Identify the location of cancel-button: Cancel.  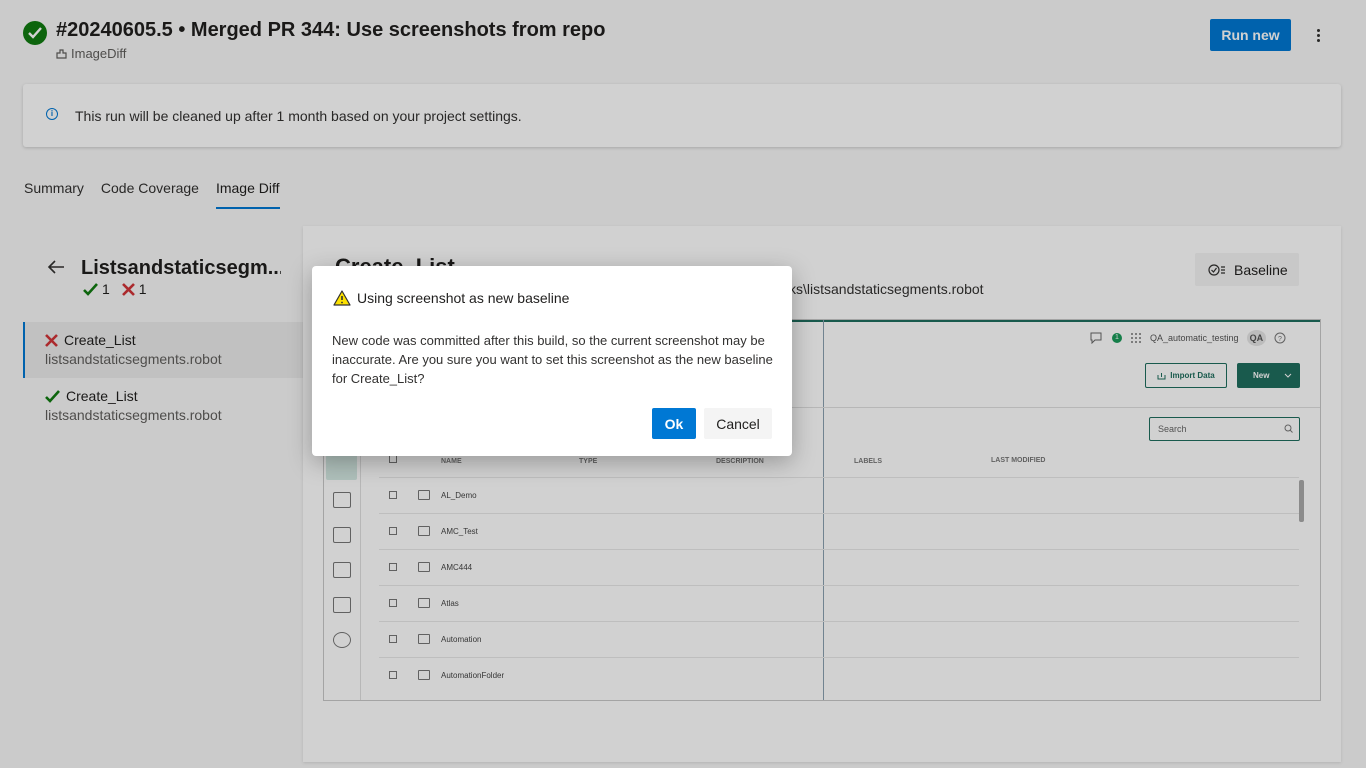
(738, 423).